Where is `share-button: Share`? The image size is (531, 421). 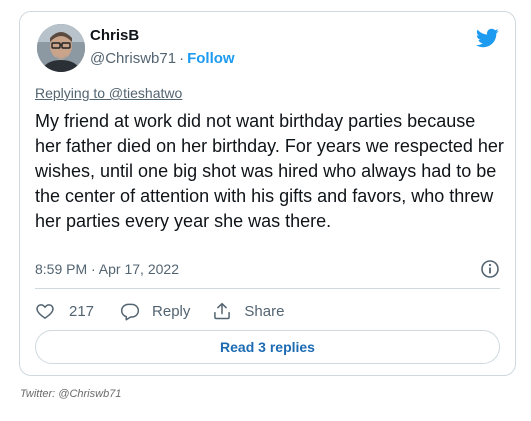
share-button: Share is located at coordinates (248, 311).